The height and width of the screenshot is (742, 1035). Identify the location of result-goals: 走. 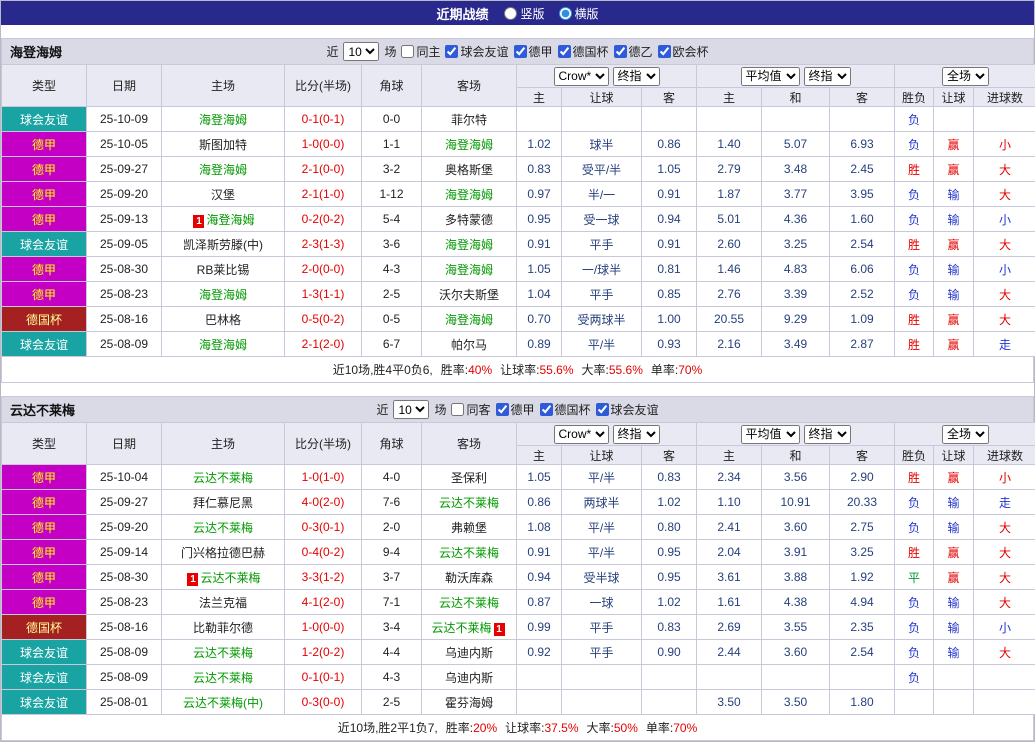
(1004, 344).